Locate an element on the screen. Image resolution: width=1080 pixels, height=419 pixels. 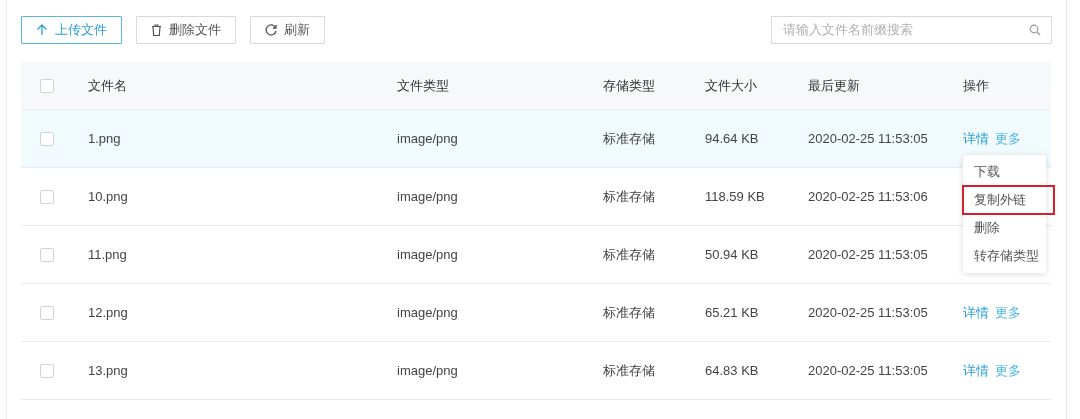
refresh-icon is located at coordinates (271, 30).